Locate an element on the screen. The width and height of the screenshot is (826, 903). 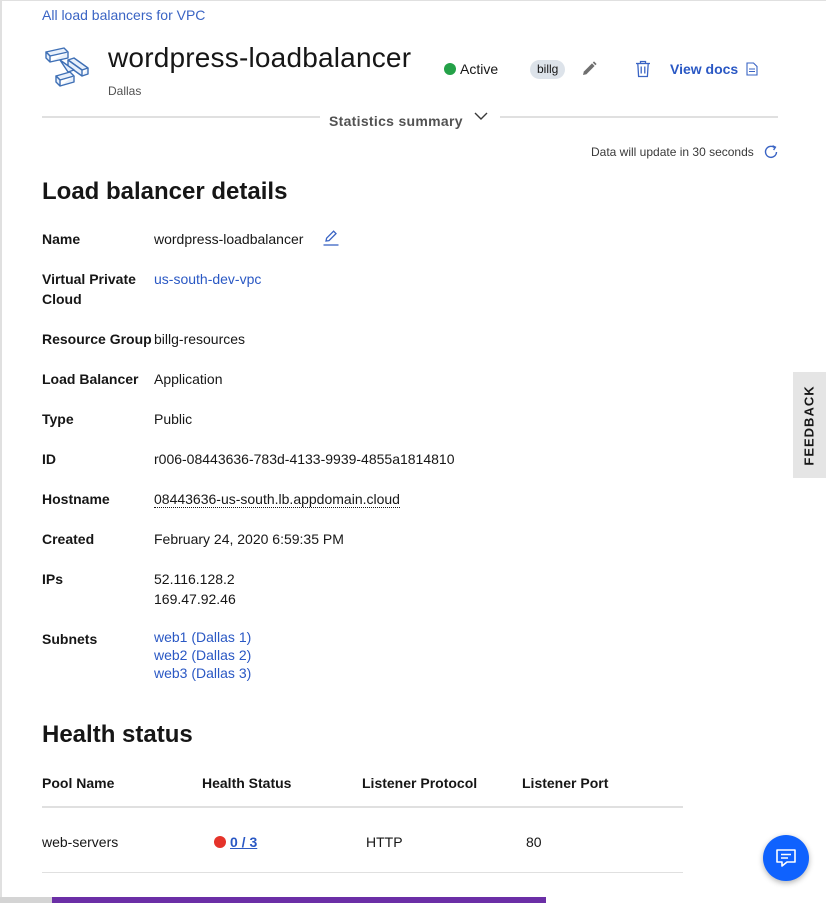
subnet-link-web1: web1 (Dallas 1) is located at coordinates (202, 637).